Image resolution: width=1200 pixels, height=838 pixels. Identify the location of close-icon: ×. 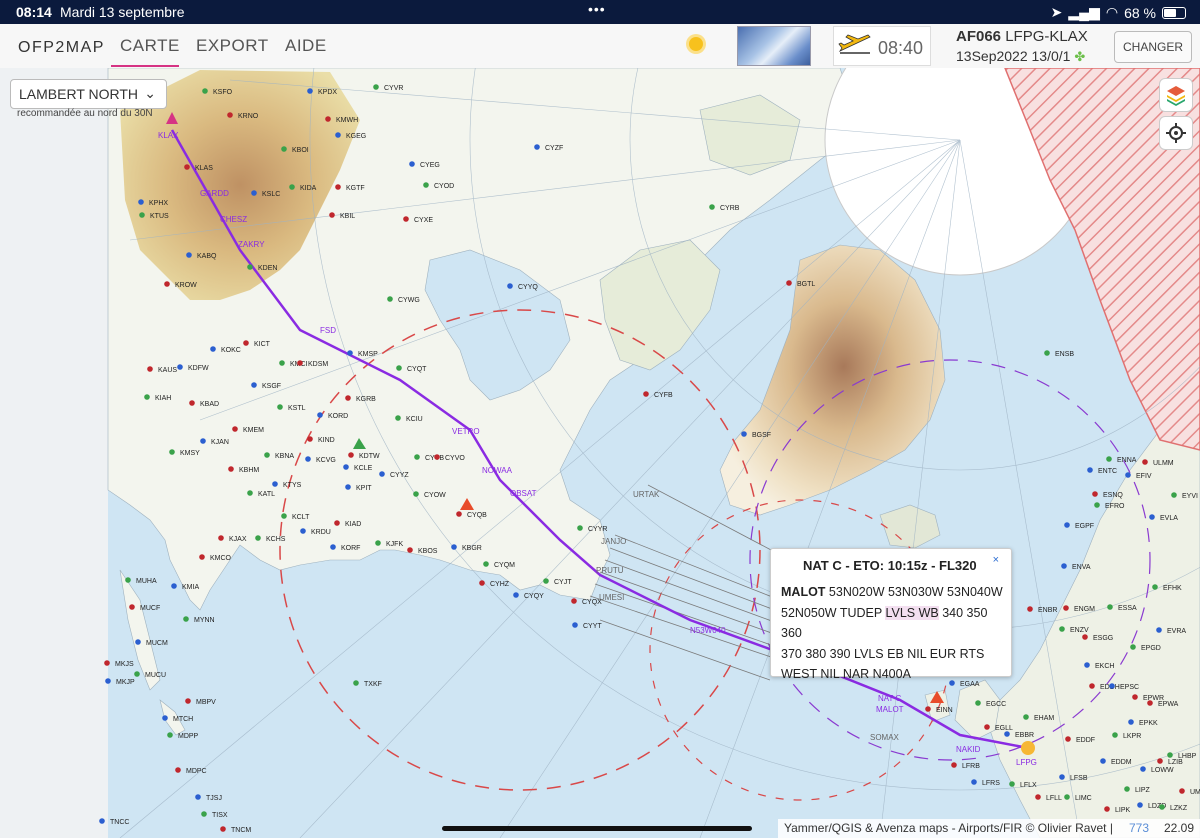
(996, 560).